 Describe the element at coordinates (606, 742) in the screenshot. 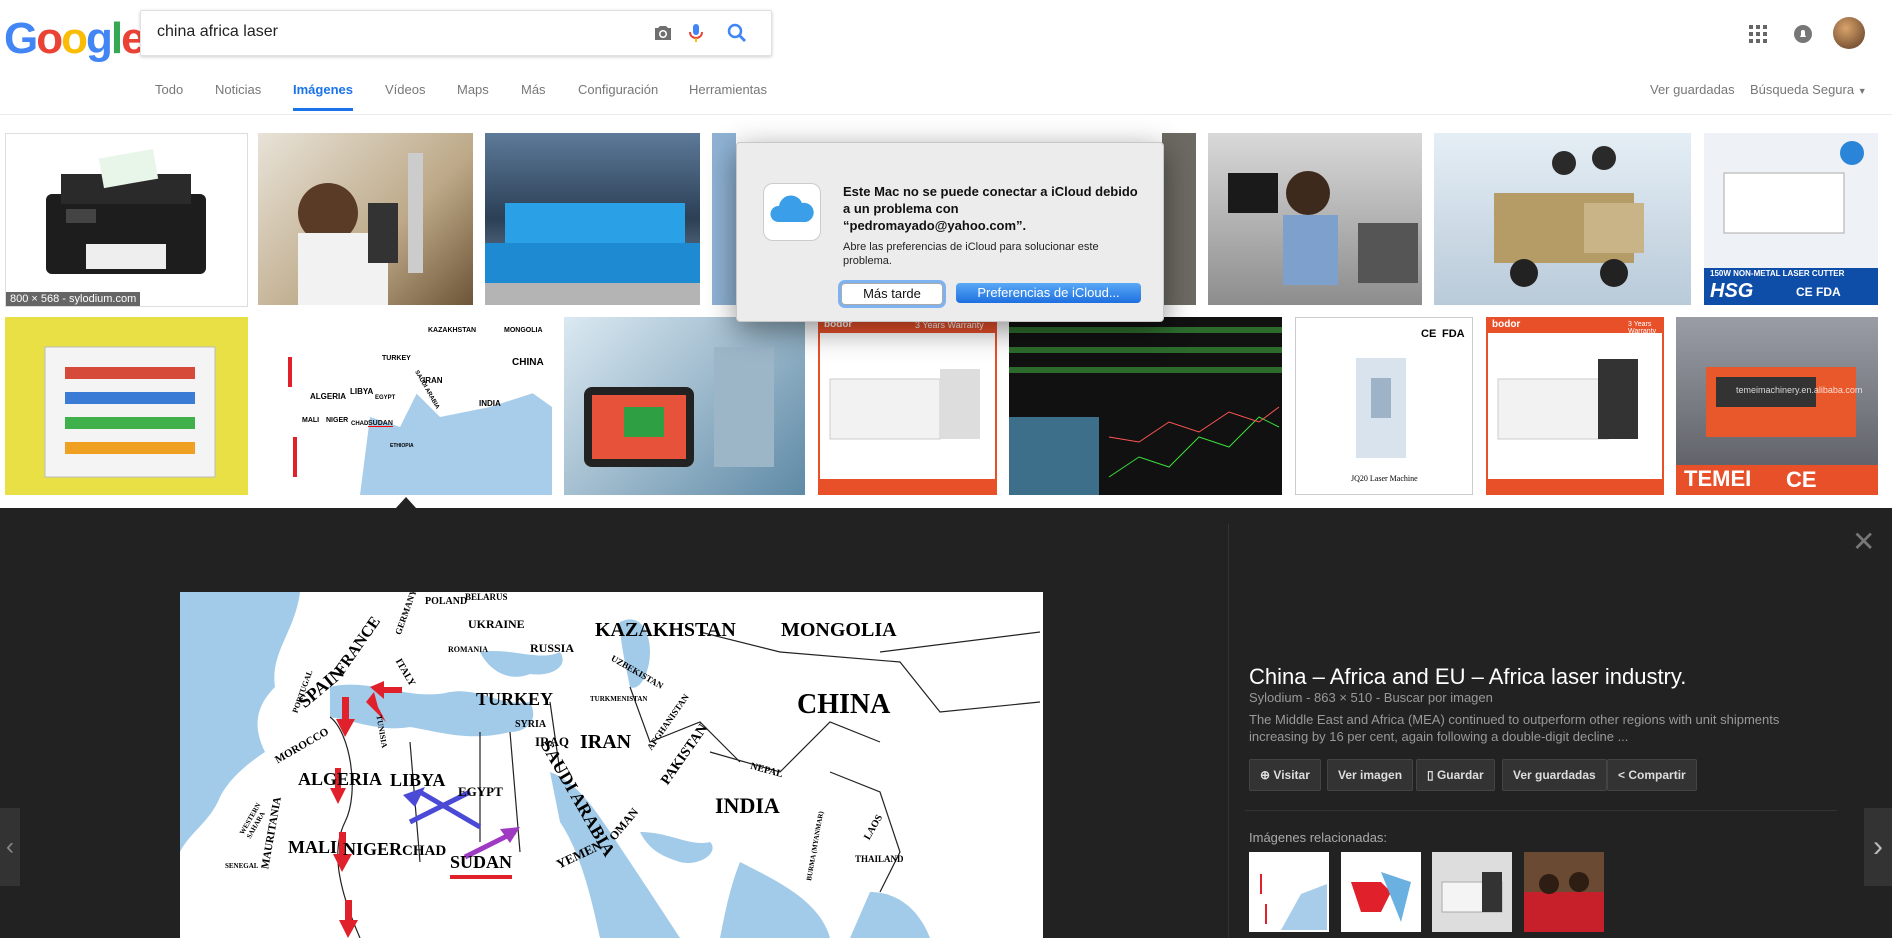

I see `map-label: IRAN` at that location.